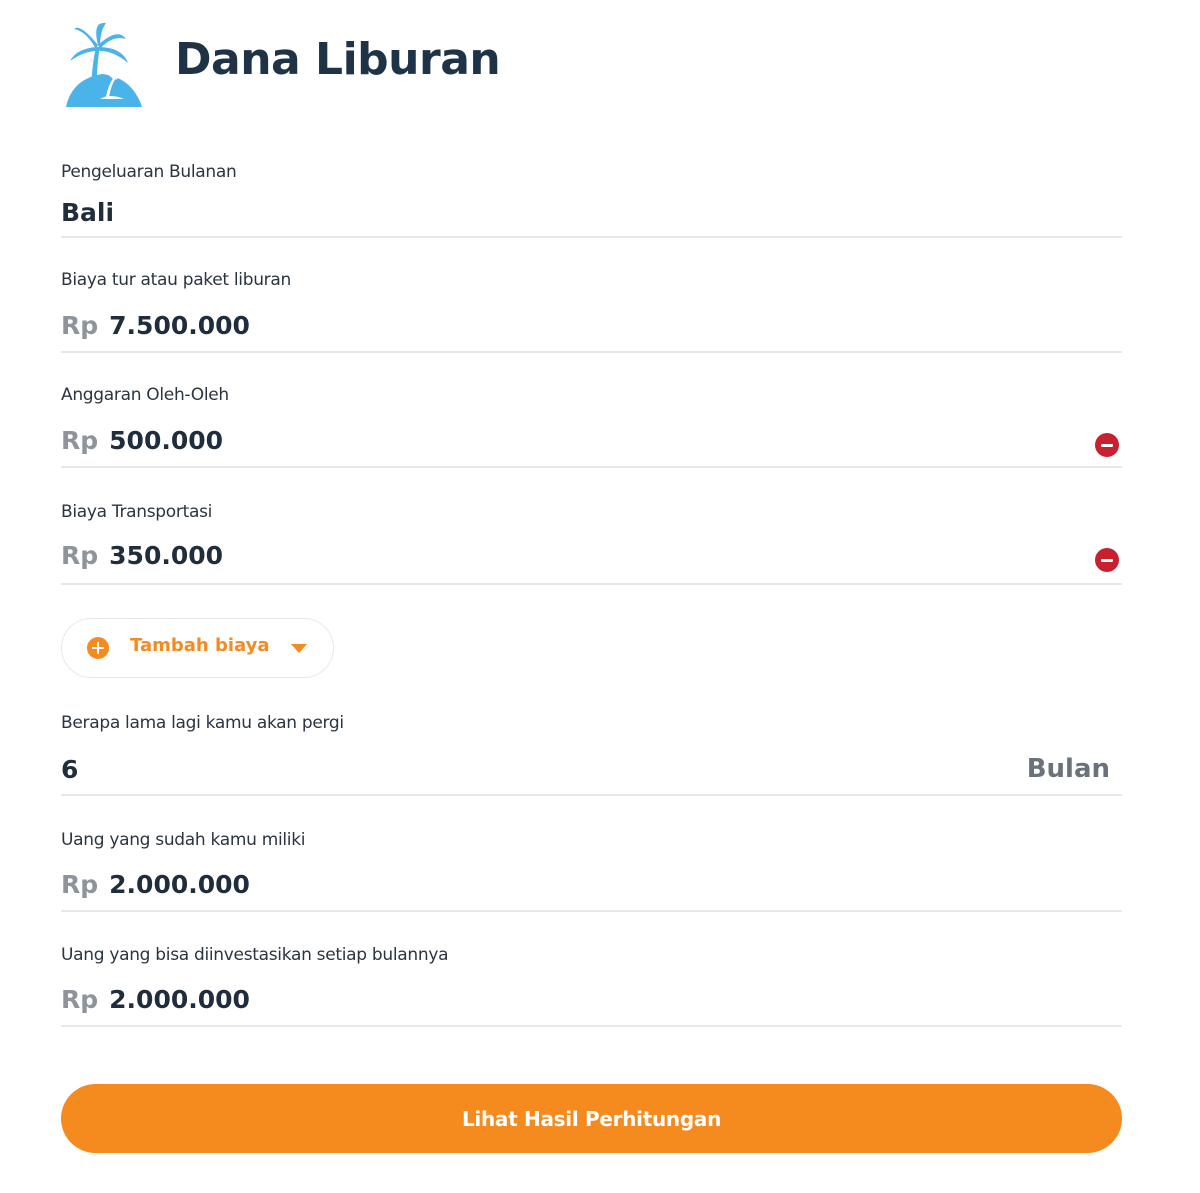 Image resolution: width=1200 pixels, height=1193 pixels. I want to click on add-cost-label: Tambah biaya, so click(200, 645).